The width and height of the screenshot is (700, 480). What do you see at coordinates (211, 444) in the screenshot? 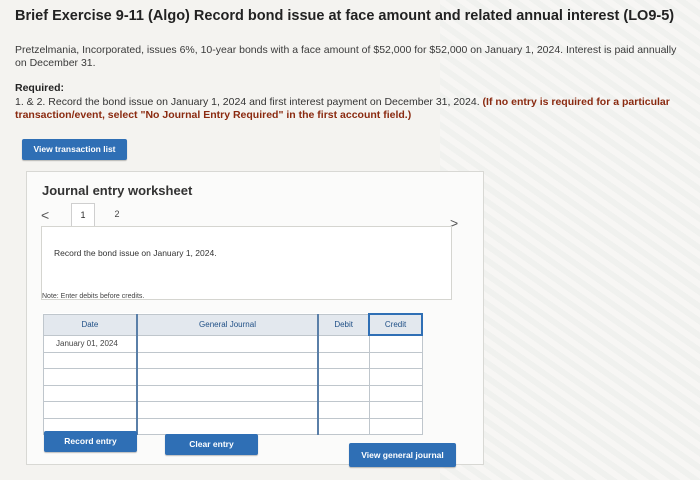
I see `clear-entry-button: Clear entry` at bounding box center [211, 444].